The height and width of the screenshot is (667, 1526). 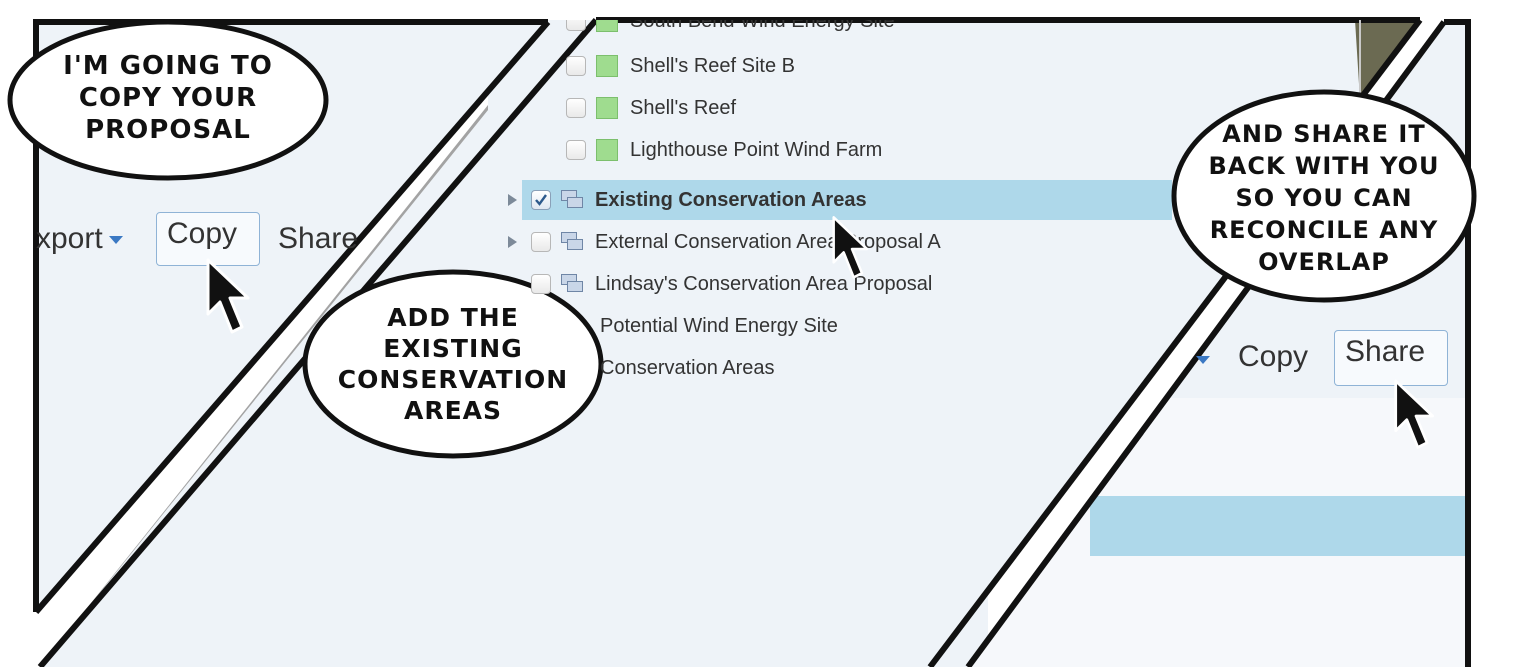 I want to click on layer-label: Conservation Areas, so click(x=687, y=367).